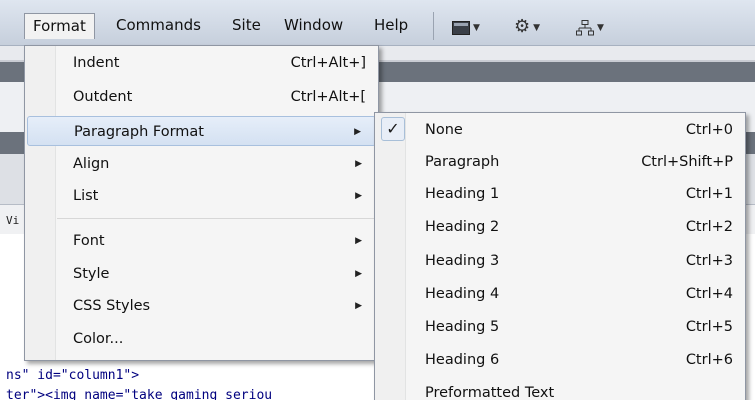 The image size is (755, 400). Describe the element at coordinates (89, 241) in the screenshot. I see `menu-item-label: Font` at that location.